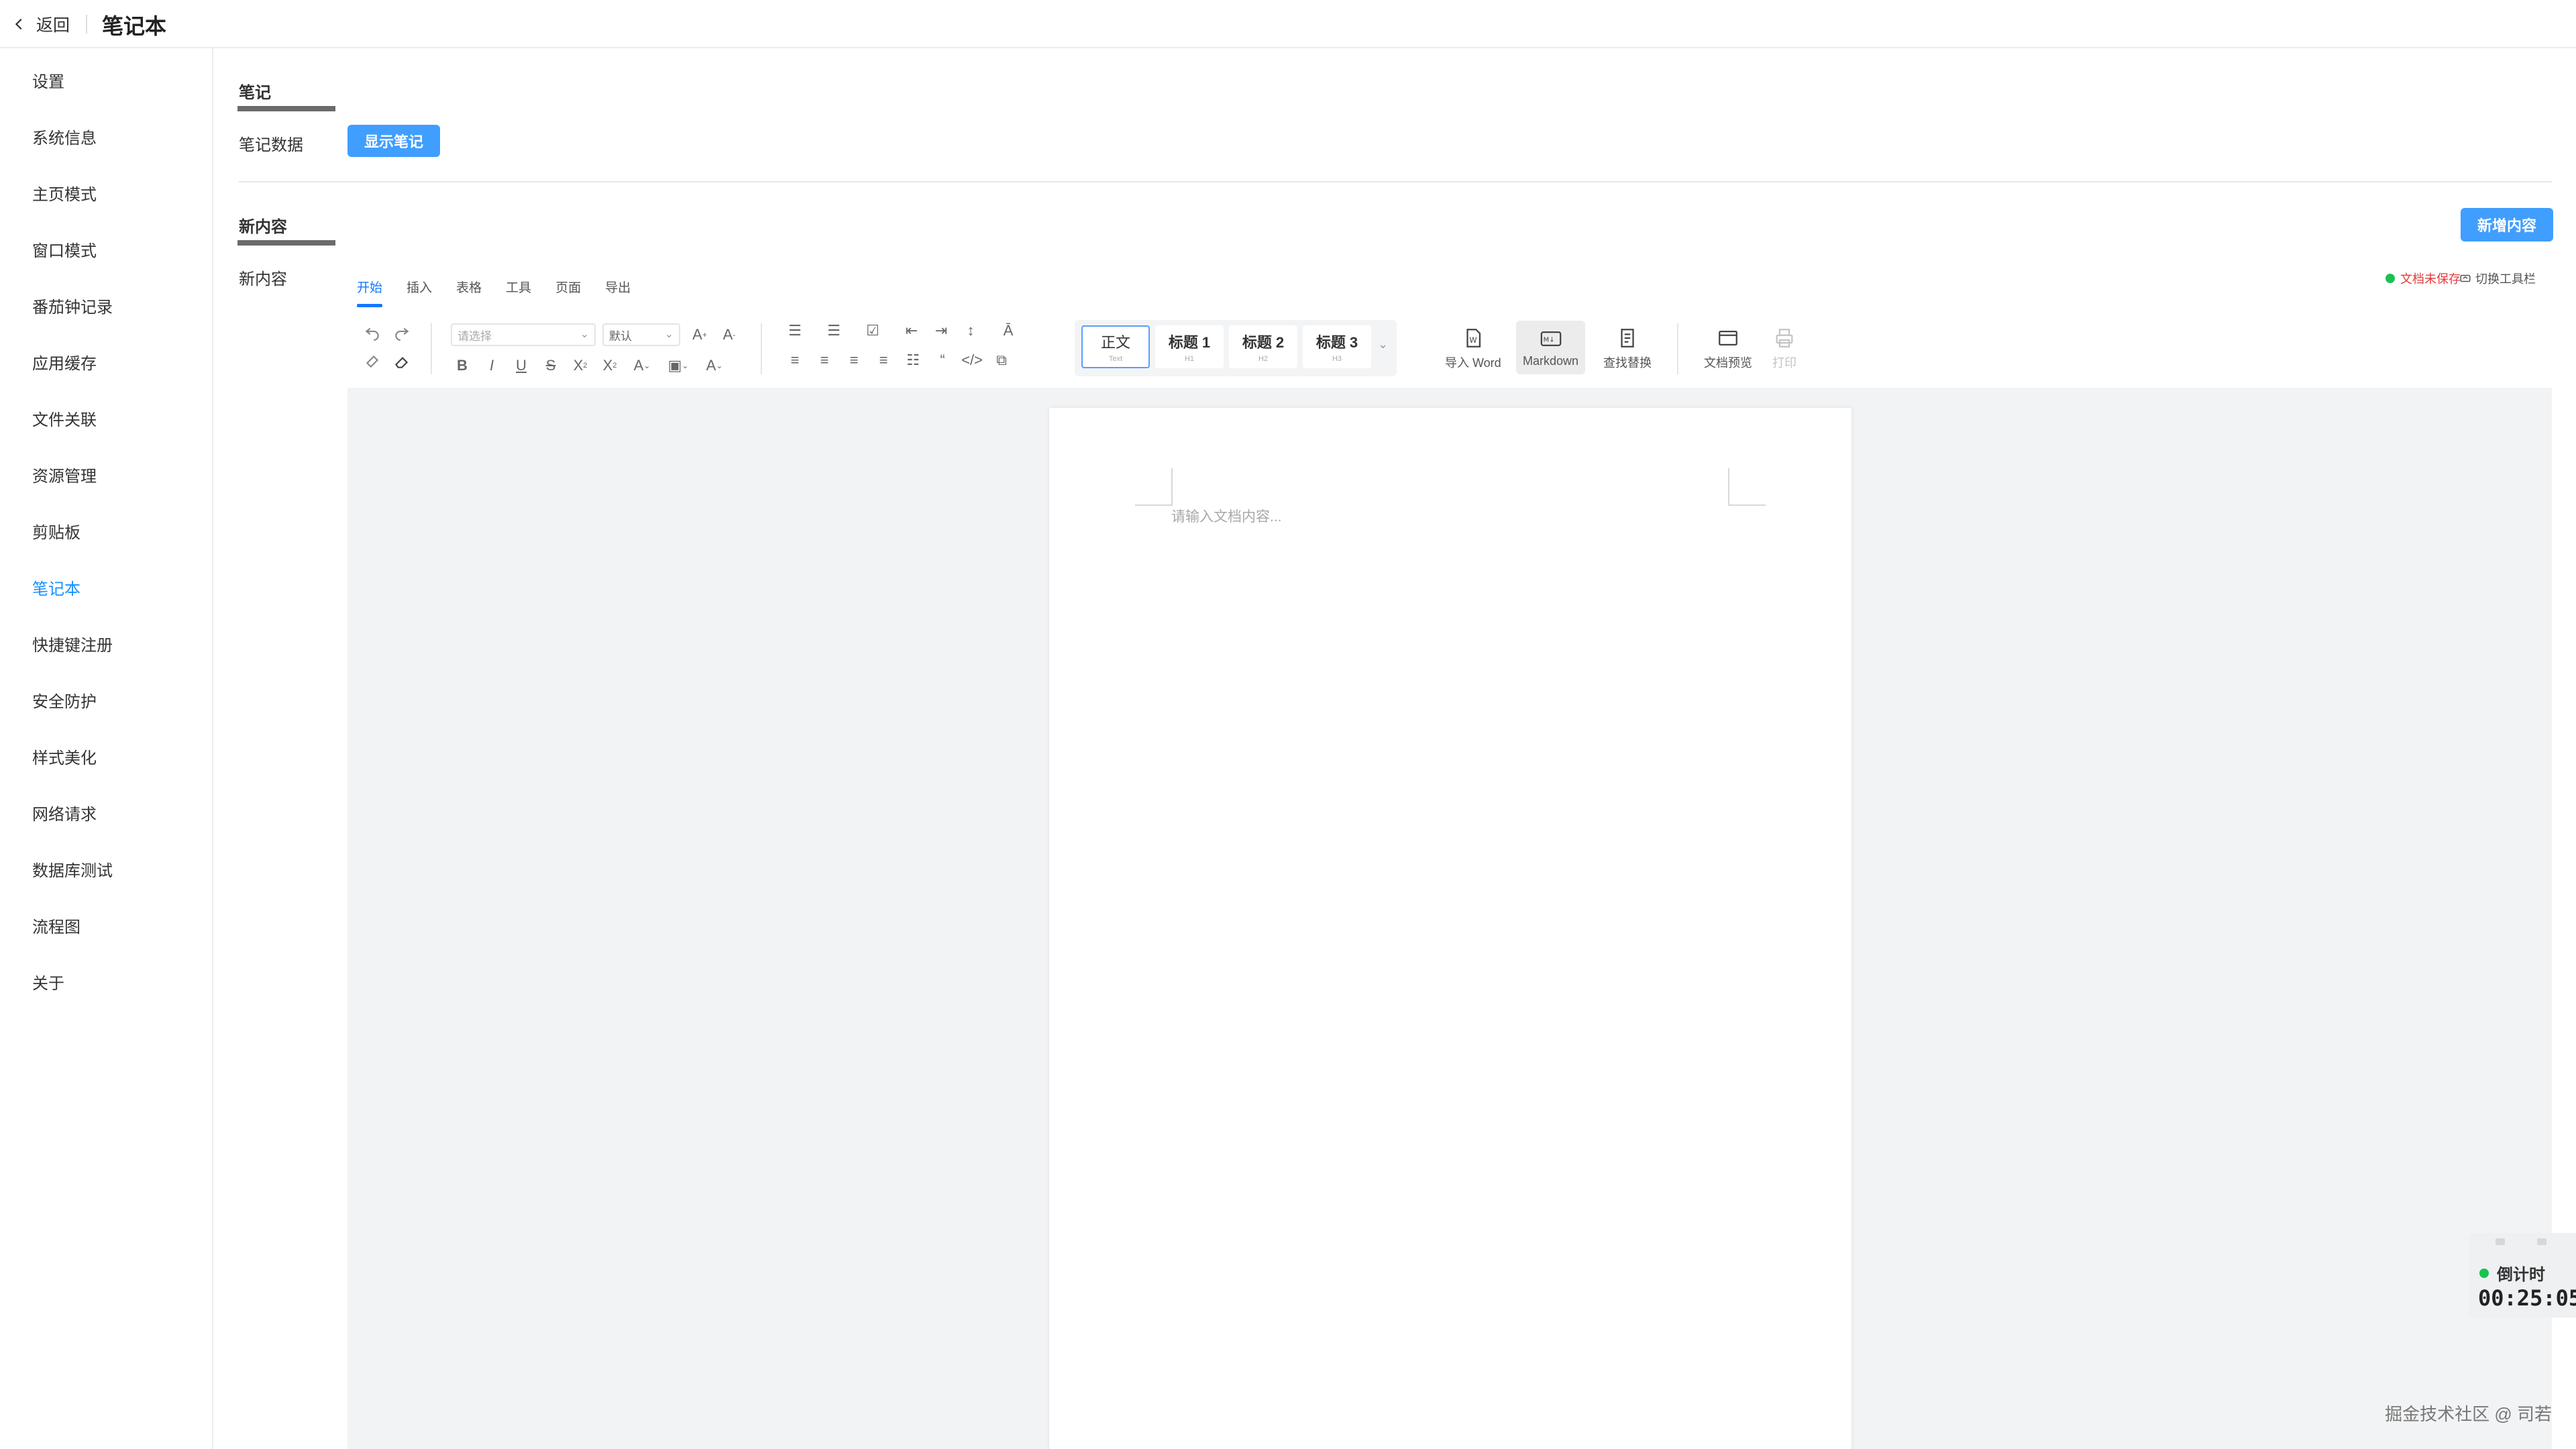  What do you see at coordinates (1473, 363) in the screenshot?
I see `import-word-label: 导入 Word` at bounding box center [1473, 363].